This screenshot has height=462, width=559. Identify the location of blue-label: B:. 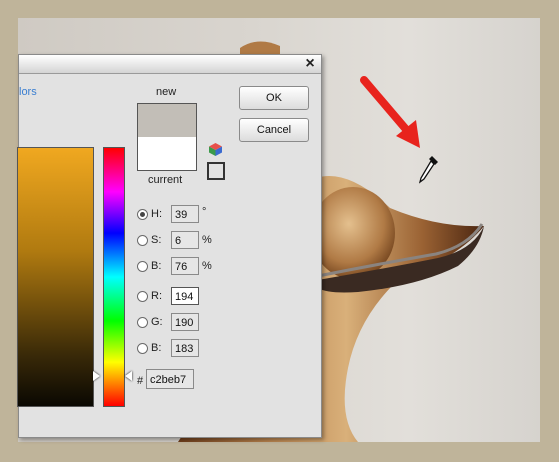
(156, 348).